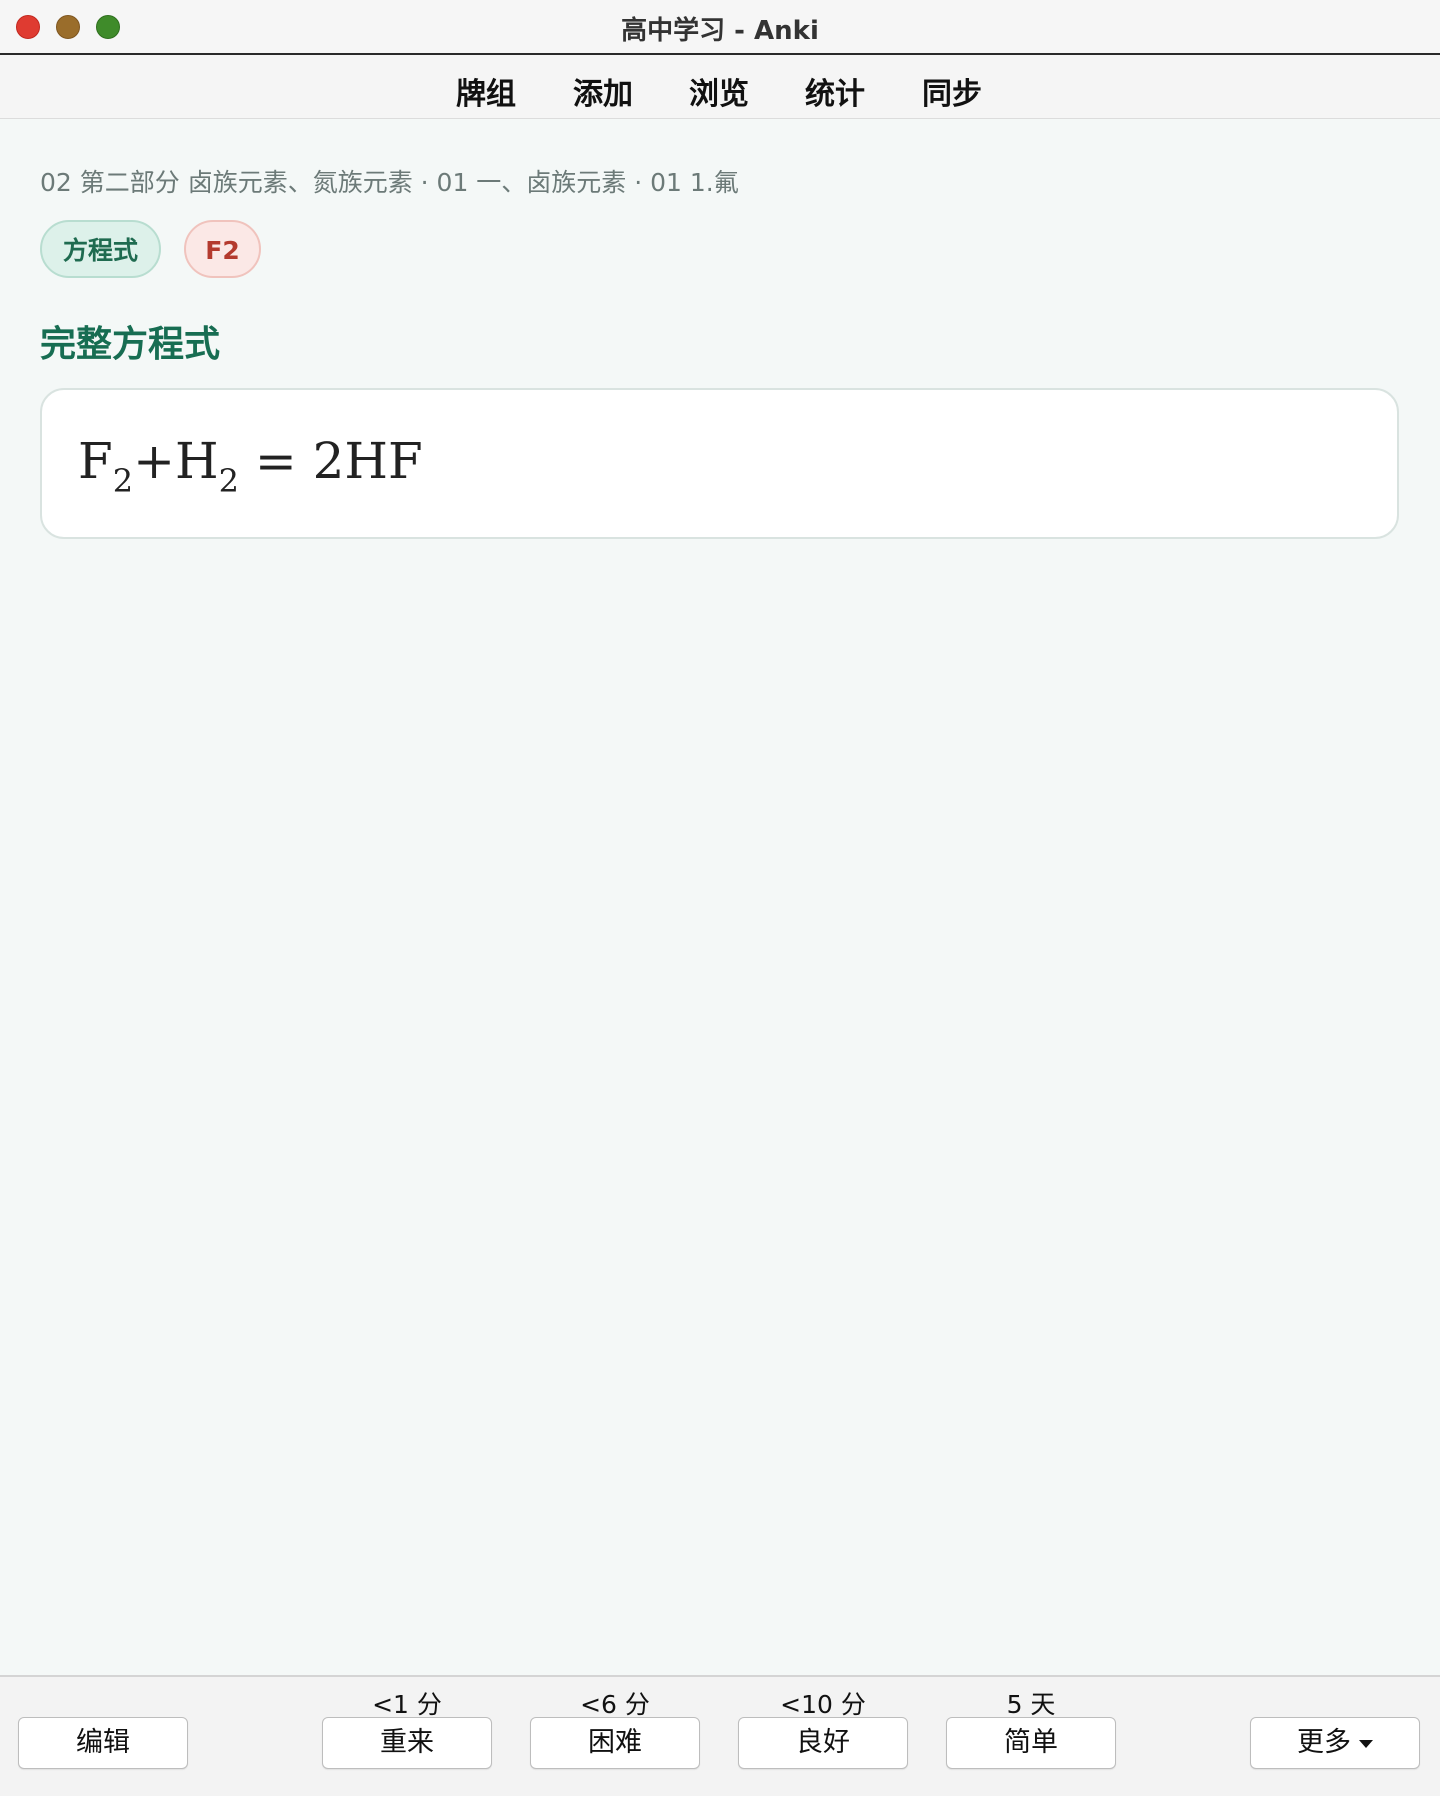  I want to click on main-toolbar: 牌组 添加 浏览 统计 同步, so click(720, 87).